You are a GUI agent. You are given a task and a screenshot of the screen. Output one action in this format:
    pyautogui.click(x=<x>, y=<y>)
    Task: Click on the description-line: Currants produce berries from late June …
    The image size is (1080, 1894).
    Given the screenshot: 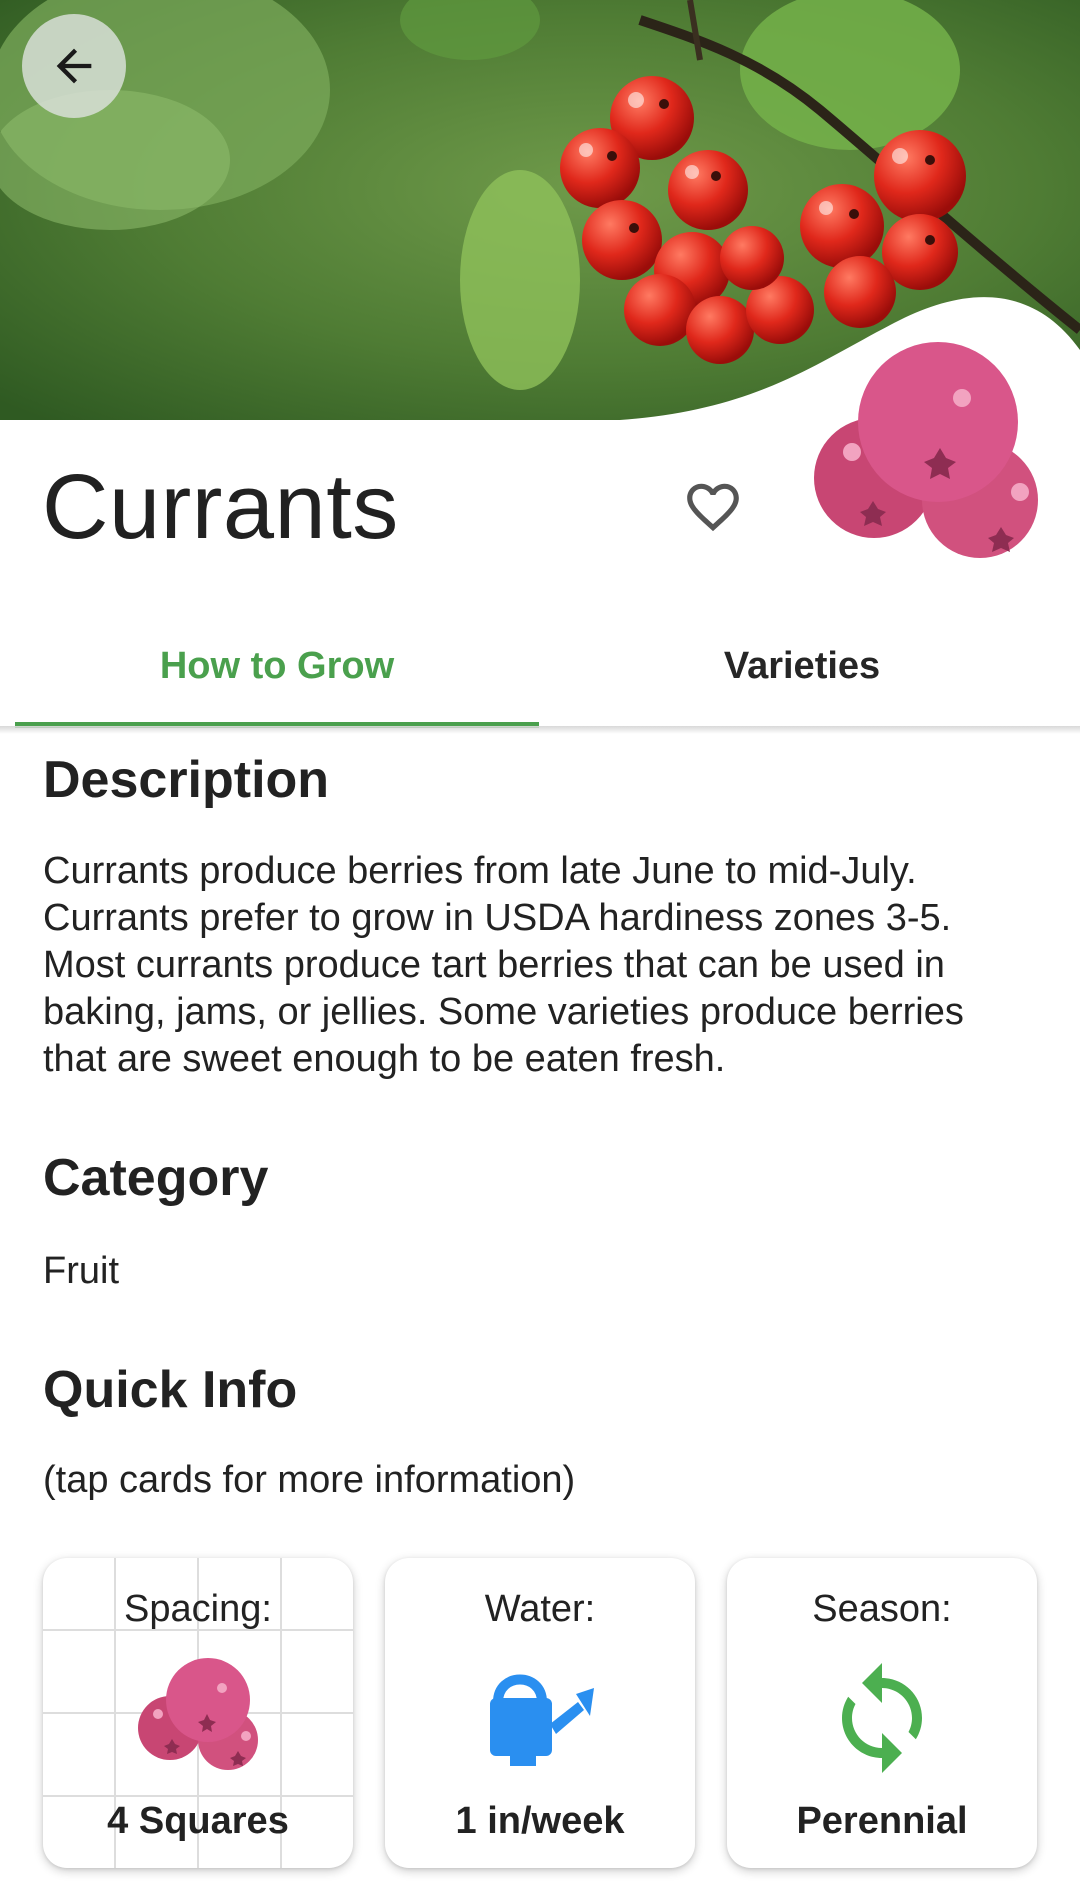 What is the action you would take?
    pyautogui.click(x=480, y=871)
    